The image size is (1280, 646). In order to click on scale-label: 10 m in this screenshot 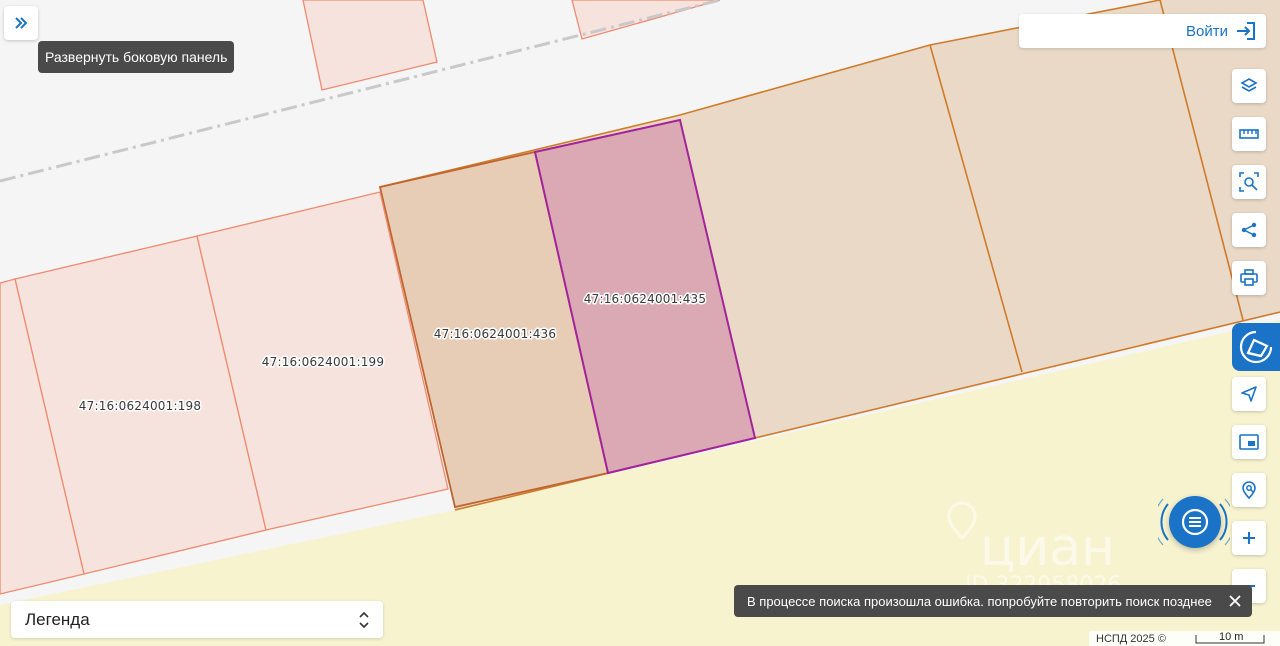, I will do `click(1231, 637)`.